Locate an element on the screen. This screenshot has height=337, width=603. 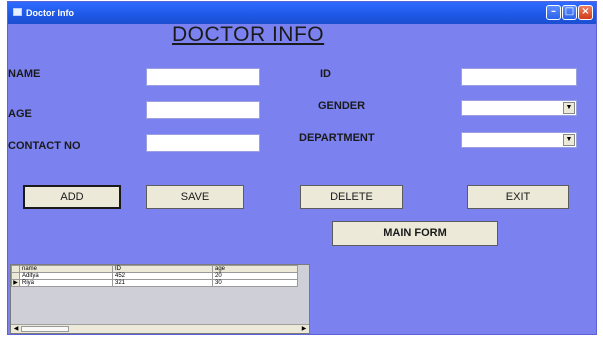
table-row: ▶ Riya 321 30 is located at coordinates (154, 283).